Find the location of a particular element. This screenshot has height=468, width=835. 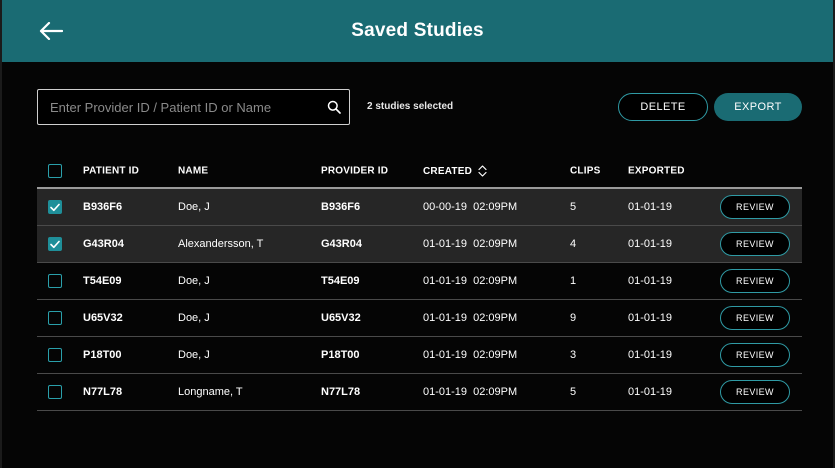

col-clips: CLIPS is located at coordinates (585, 171).